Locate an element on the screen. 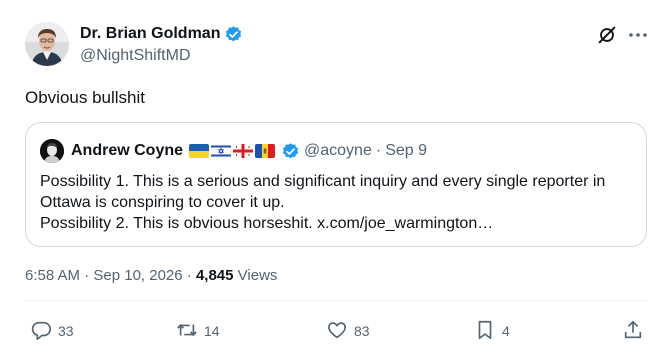  reply-button: 33 is located at coordinates (52, 331).